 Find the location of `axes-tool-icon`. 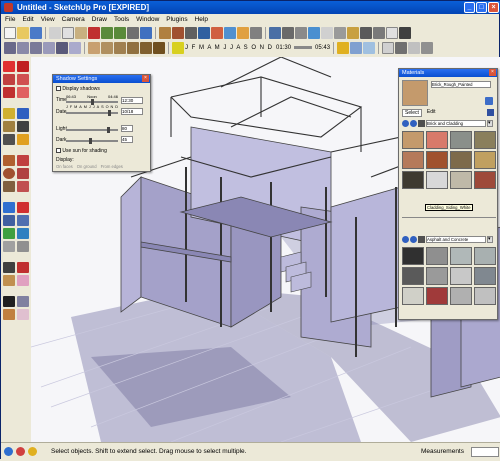

axes-tool-icon is located at coordinates (9, 139).